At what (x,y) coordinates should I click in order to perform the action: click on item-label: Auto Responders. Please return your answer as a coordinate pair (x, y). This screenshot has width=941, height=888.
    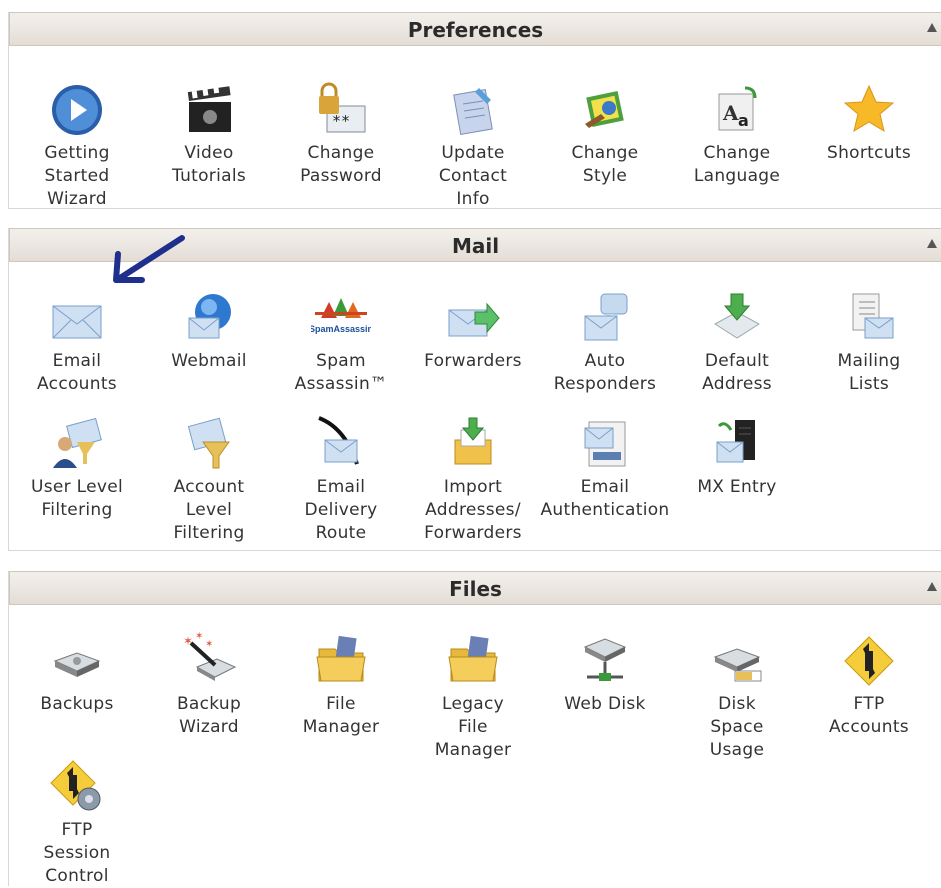
    Looking at the image, I should click on (605, 372).